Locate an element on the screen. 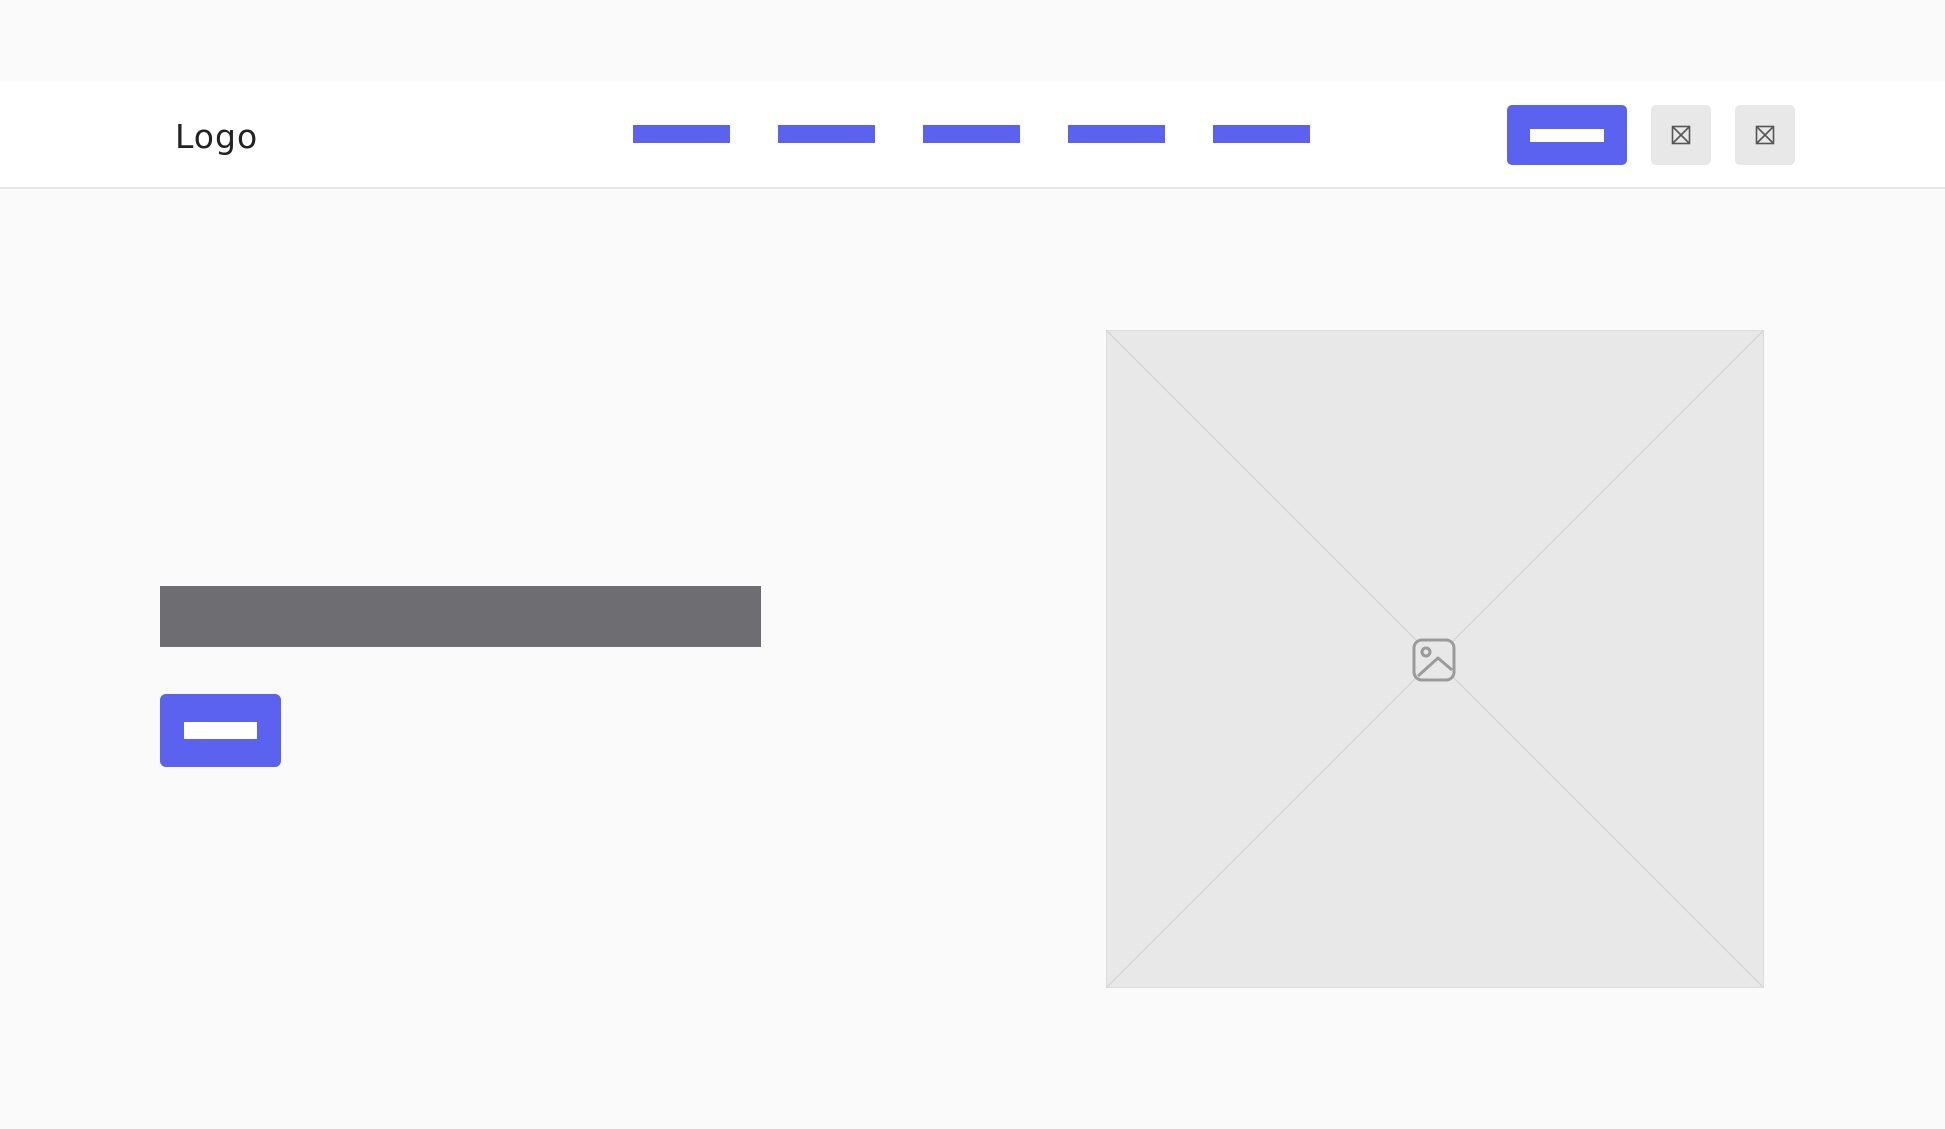  hero-cta-button is located at coordinates (220, 730).